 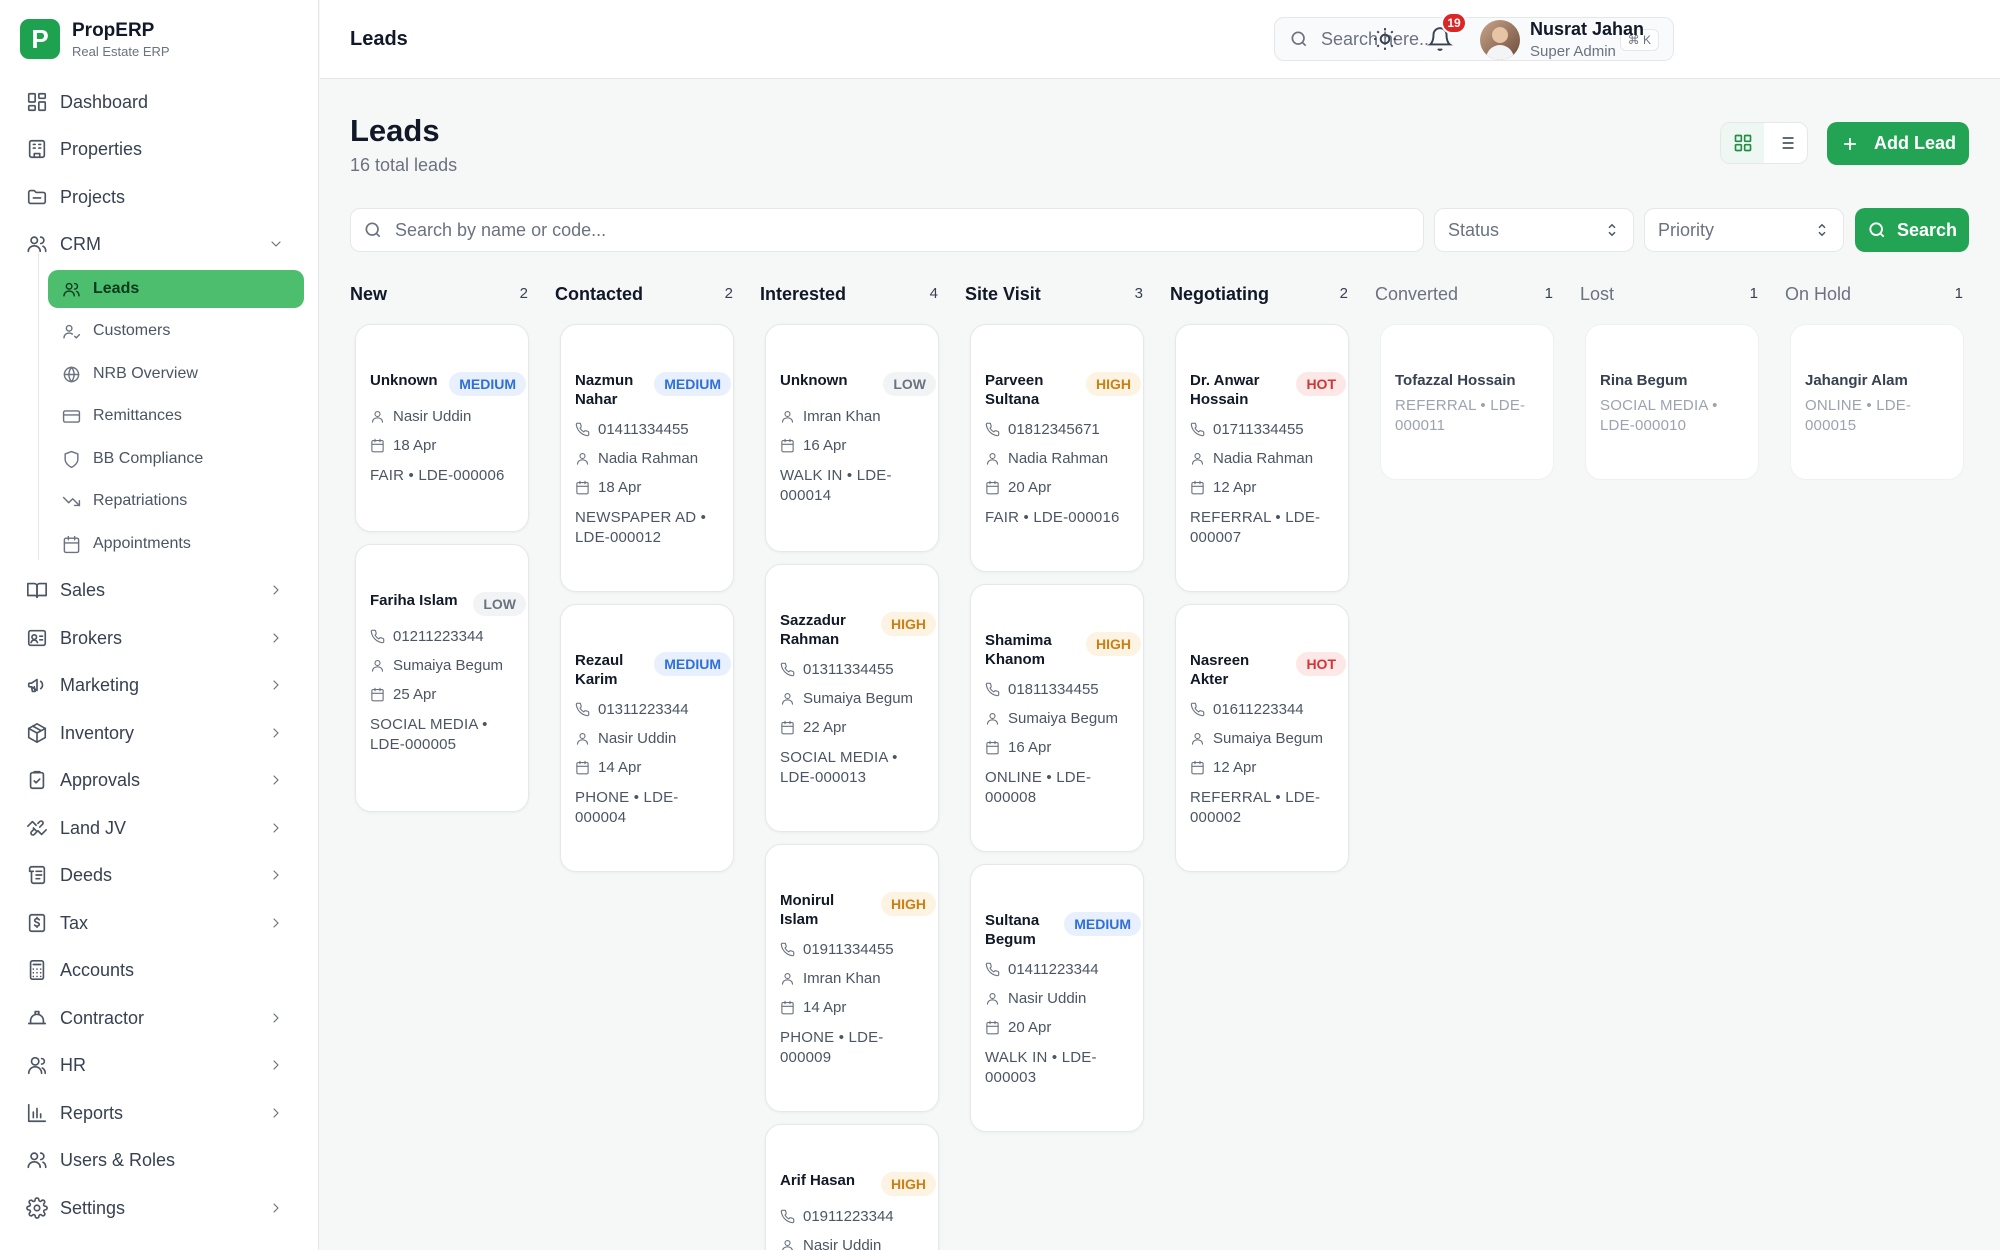 What do you see at coordinates (1785, 143) in the screenshot?
I see `list-view-button` at bounding box center [1785, 143].